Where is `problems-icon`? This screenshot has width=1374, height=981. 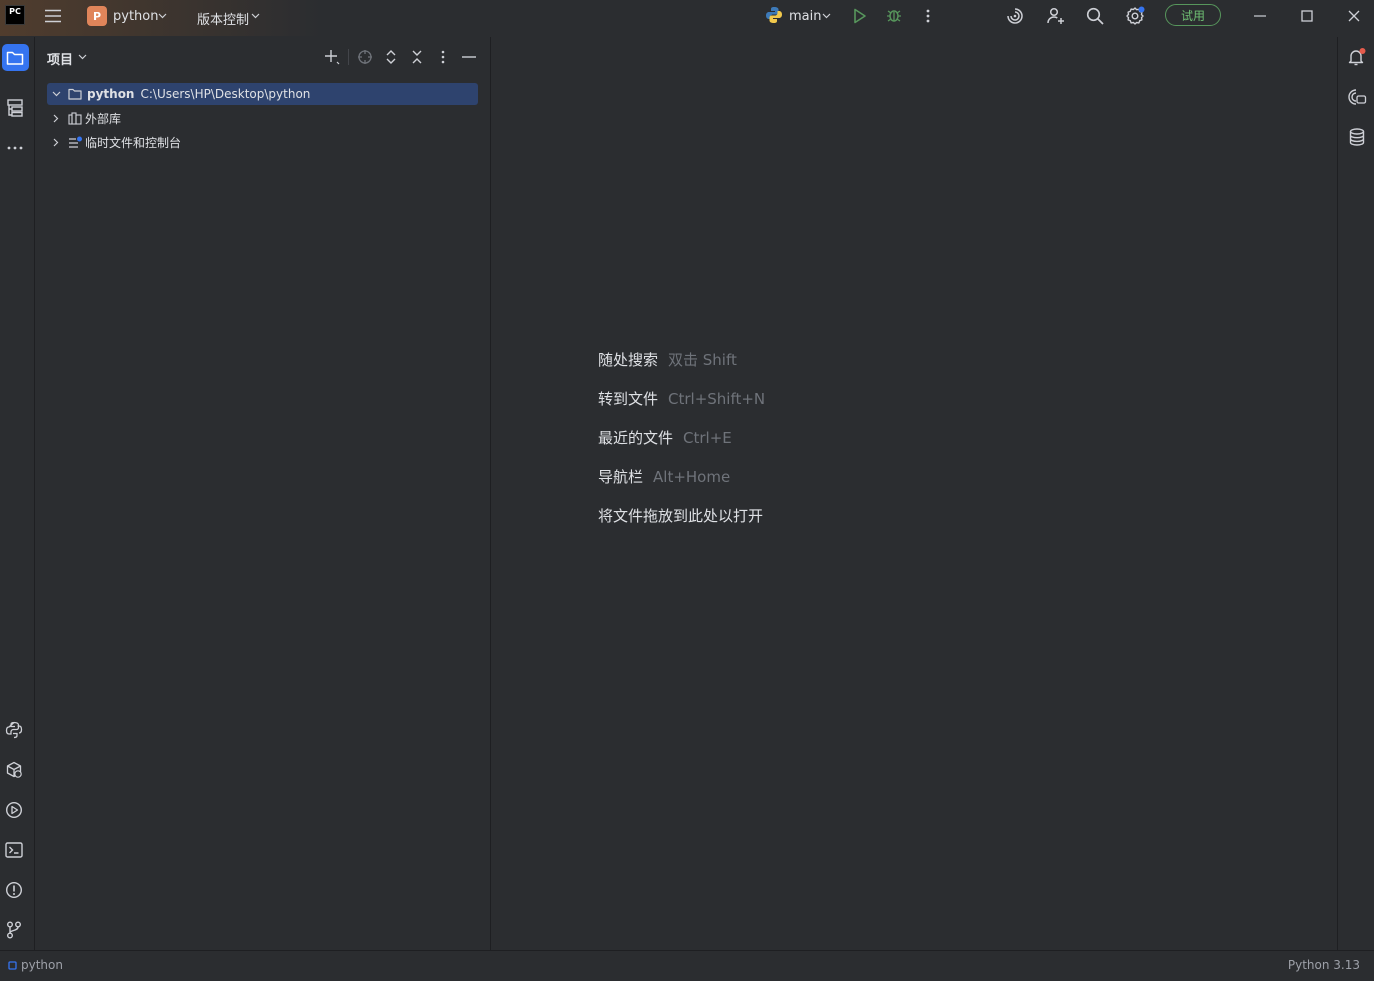
problems-icon is located at coordinates (14, 890).